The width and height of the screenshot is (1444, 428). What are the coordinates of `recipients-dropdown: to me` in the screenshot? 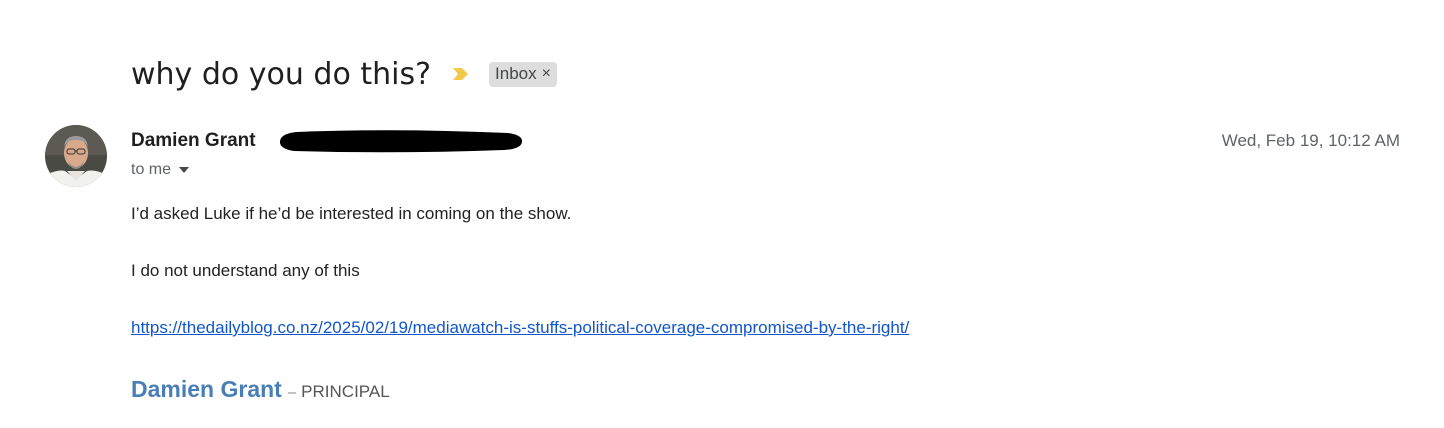 It's located at (160, 170).